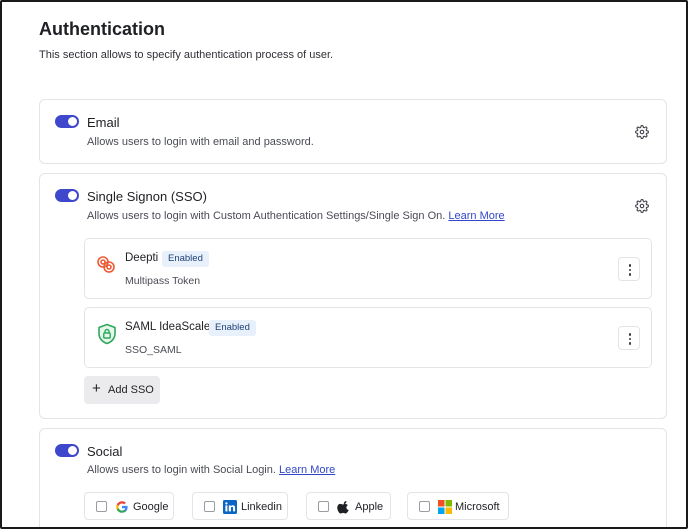 This screenshot has width=688, height=529. Describe the element at coordinates (240, 506) in the screenshot. I see `linkedin-login-option: Linkedin` at that location.